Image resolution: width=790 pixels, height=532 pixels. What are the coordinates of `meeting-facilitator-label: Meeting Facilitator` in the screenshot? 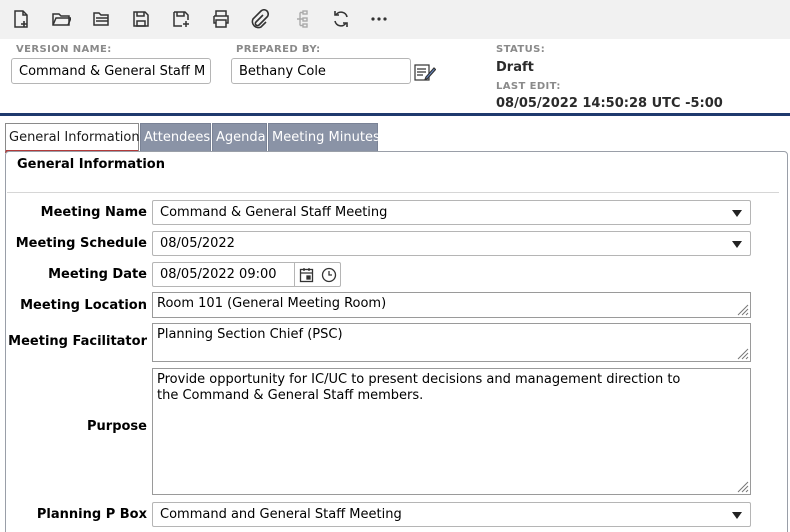 It's located at (77, 341).